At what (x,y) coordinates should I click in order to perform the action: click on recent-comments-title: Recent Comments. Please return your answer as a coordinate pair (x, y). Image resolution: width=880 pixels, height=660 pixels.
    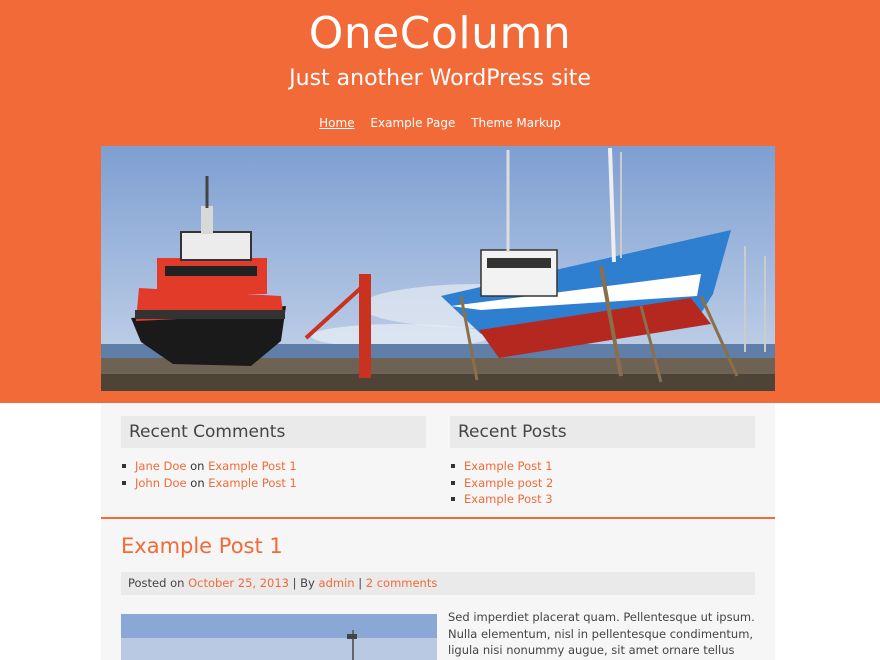
    Looking at the image, I should click on (273, 432).